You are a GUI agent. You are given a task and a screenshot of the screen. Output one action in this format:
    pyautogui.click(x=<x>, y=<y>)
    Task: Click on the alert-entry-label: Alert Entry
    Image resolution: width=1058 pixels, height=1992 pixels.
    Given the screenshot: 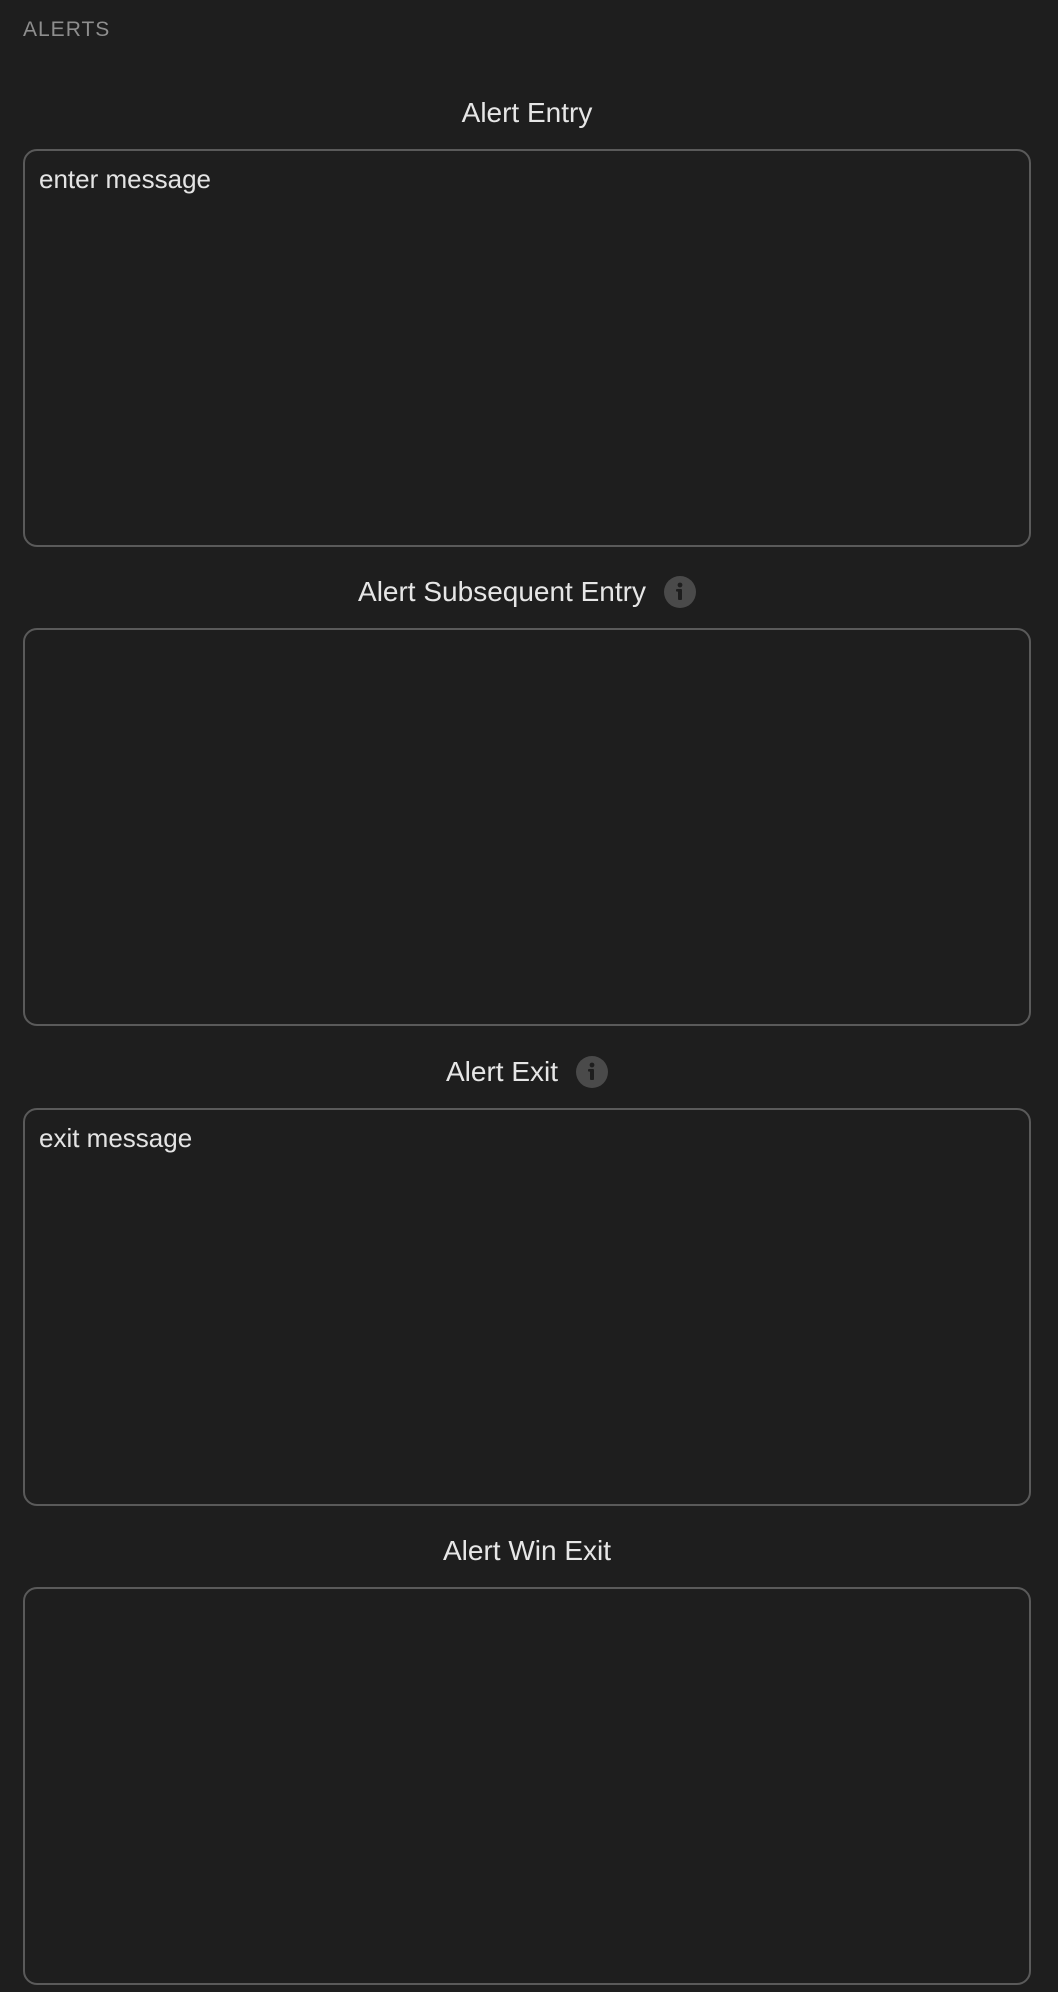 What is the action you would take?
    pyautogui.click(x=527, y=112)
    